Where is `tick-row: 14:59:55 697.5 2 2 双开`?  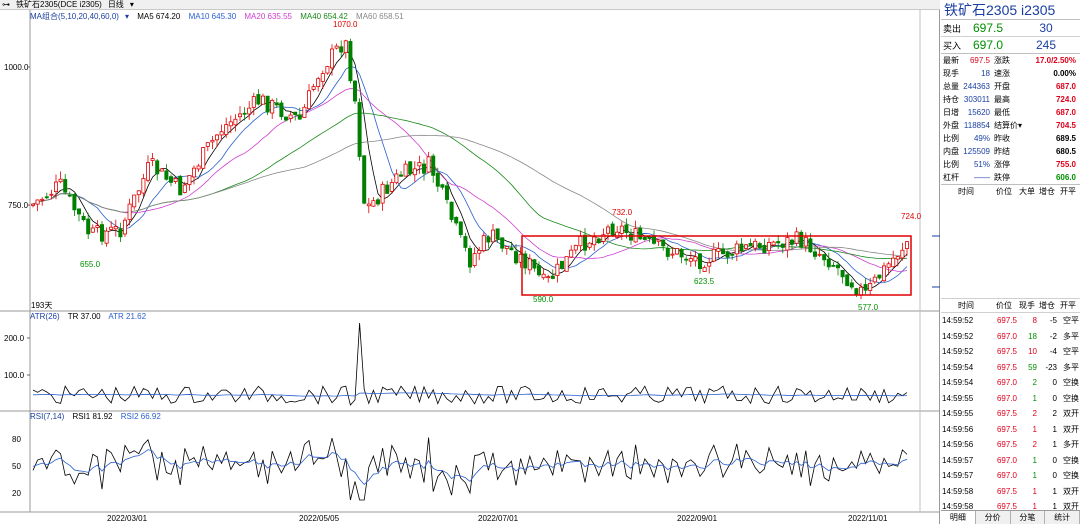 tick-row: 14:59:55 697.5 2 2 双开 is located at coordinates (1010, 414).